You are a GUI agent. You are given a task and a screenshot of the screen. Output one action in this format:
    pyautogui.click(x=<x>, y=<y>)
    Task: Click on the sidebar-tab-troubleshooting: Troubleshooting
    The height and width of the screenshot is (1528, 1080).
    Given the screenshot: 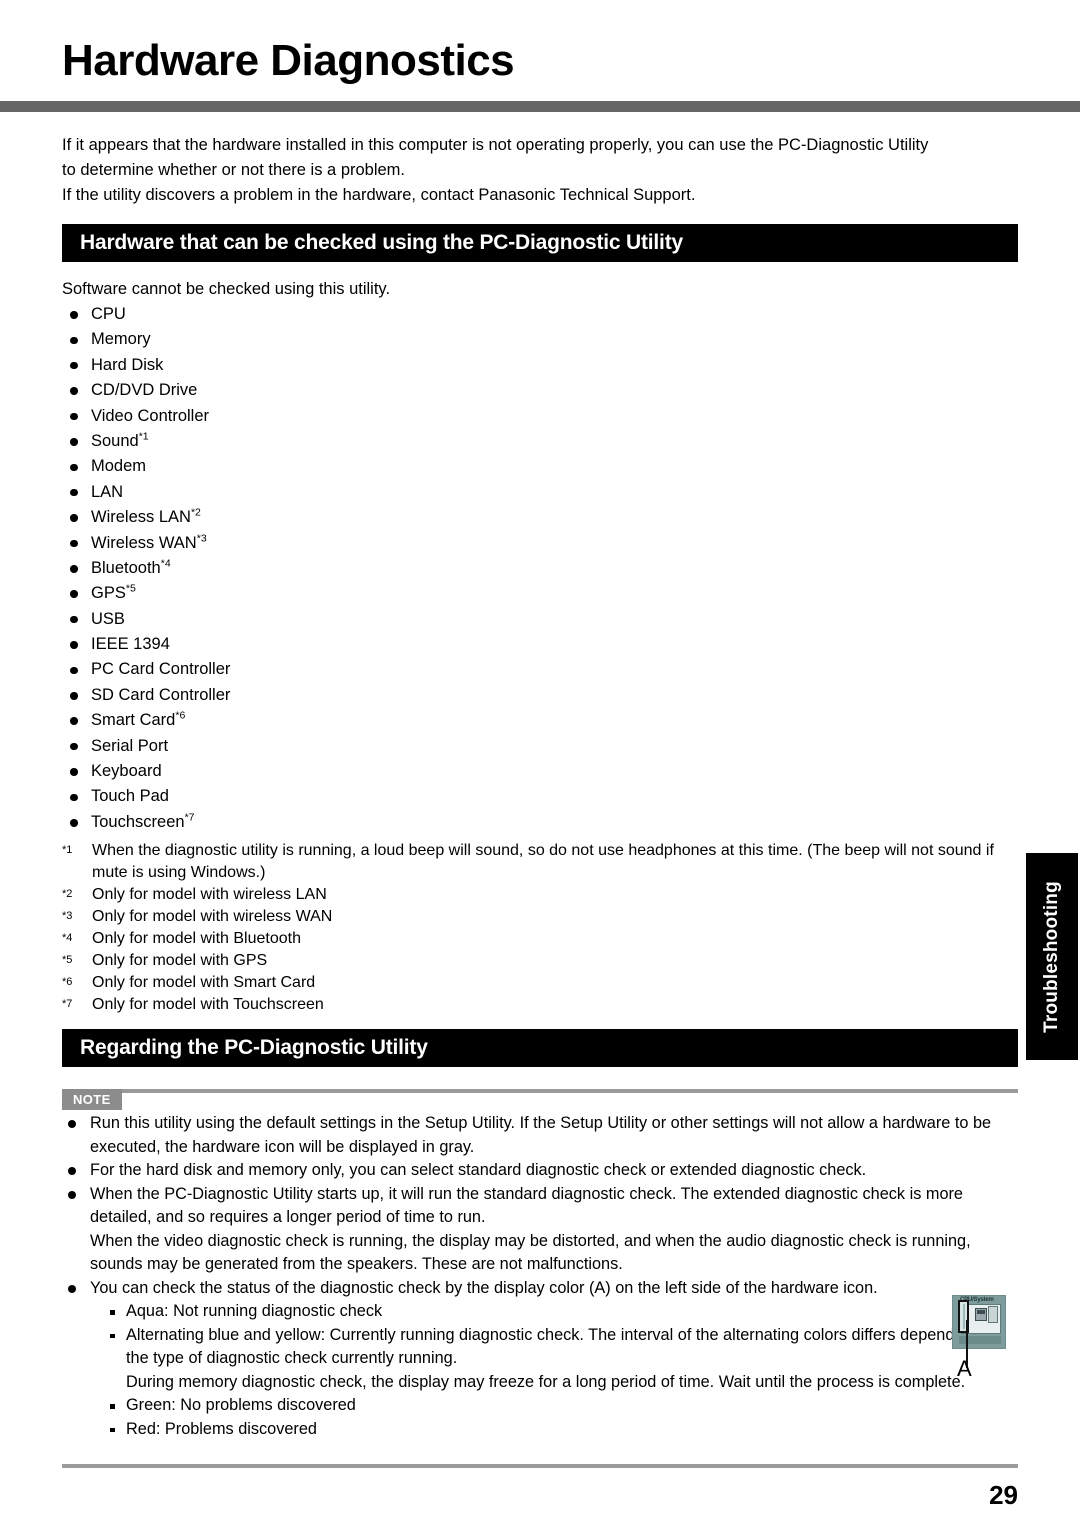 What is the action you would take?
    pyautogui.click(x=1052, y=956)
    